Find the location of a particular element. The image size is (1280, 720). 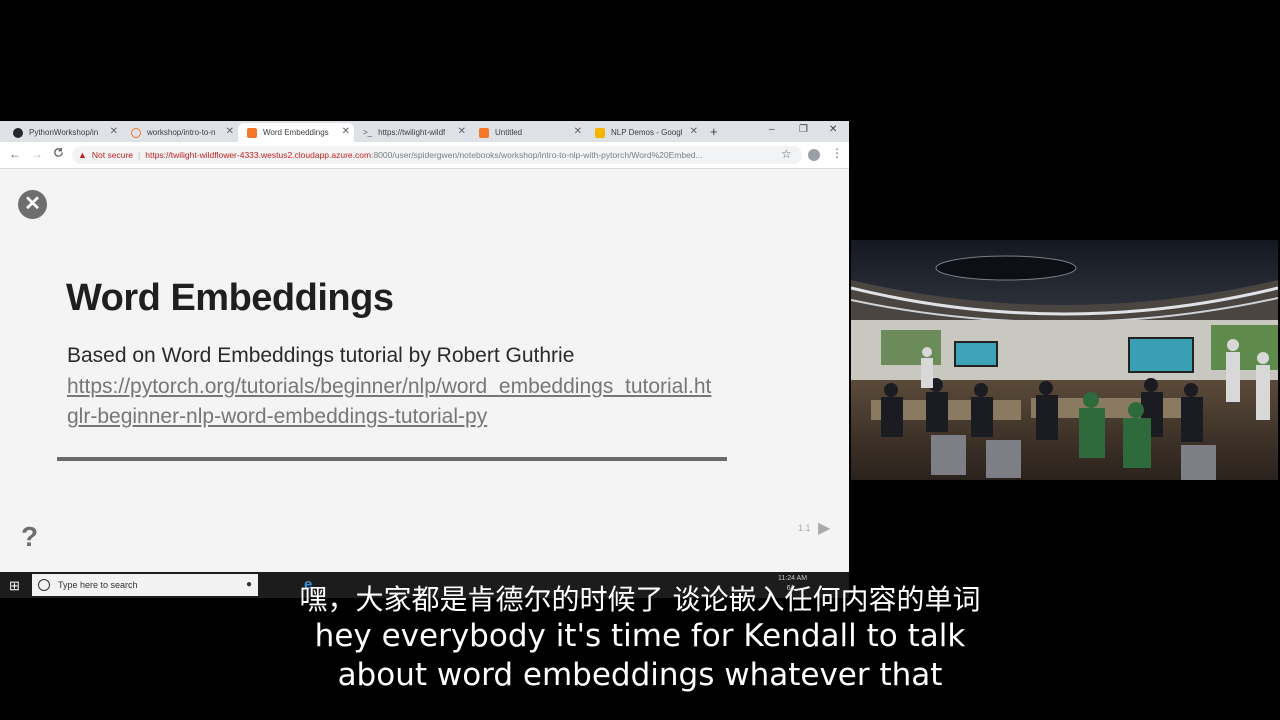

tab-twilight: >_ https://twilight-wildf ✕ is located at coordinates (412, 132).